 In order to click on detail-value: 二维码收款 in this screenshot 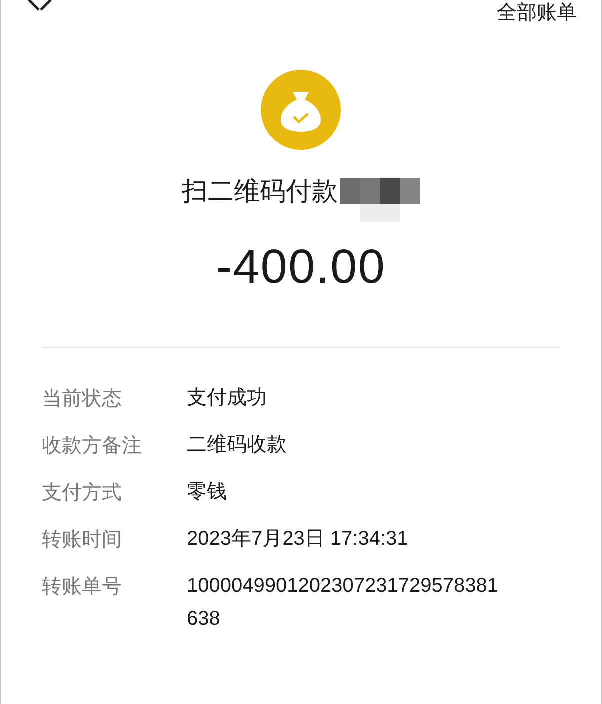, I will do `click(237, 445)`.